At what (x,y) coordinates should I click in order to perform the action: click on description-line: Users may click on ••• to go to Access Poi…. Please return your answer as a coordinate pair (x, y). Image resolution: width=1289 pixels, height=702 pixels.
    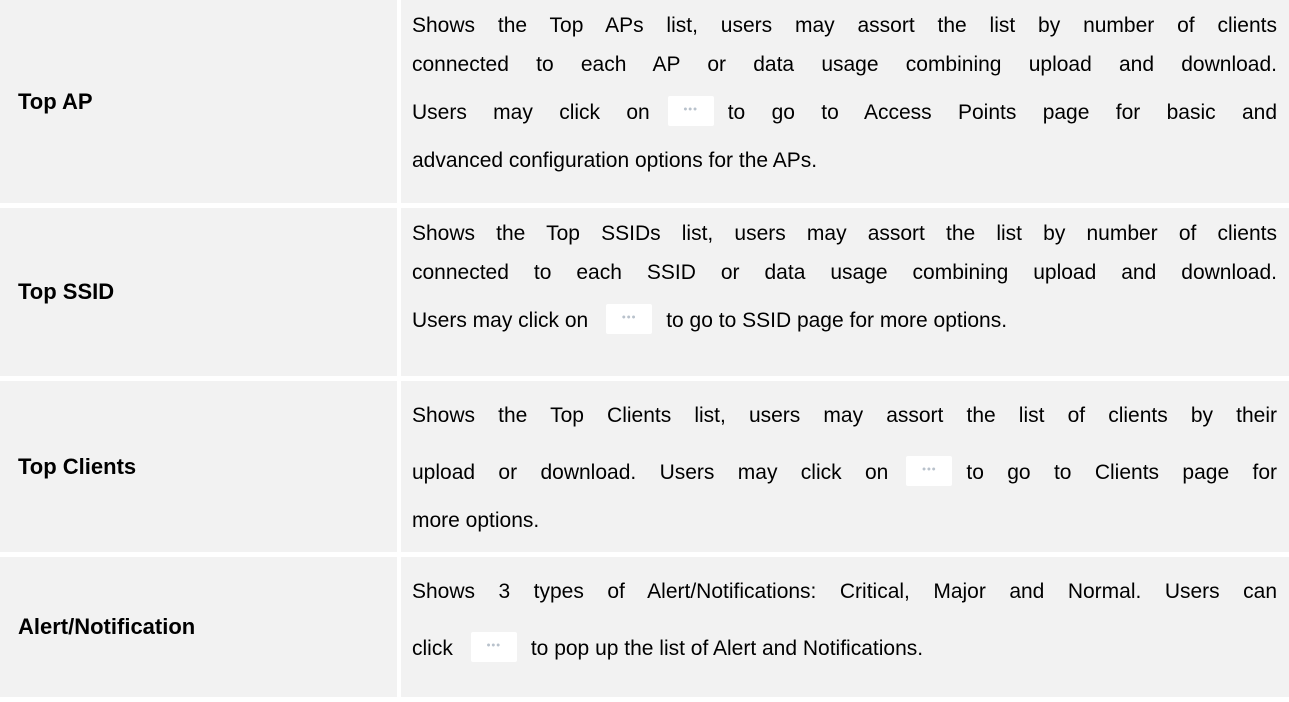
    Looking at the image, I should click on (844, 112).